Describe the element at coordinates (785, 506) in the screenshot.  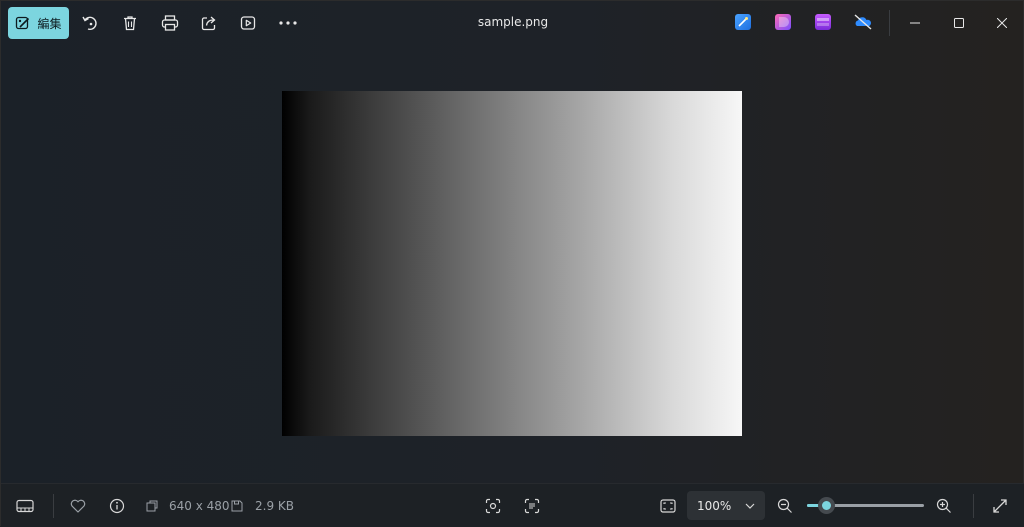
I see `zoom-out-icon` at that location.